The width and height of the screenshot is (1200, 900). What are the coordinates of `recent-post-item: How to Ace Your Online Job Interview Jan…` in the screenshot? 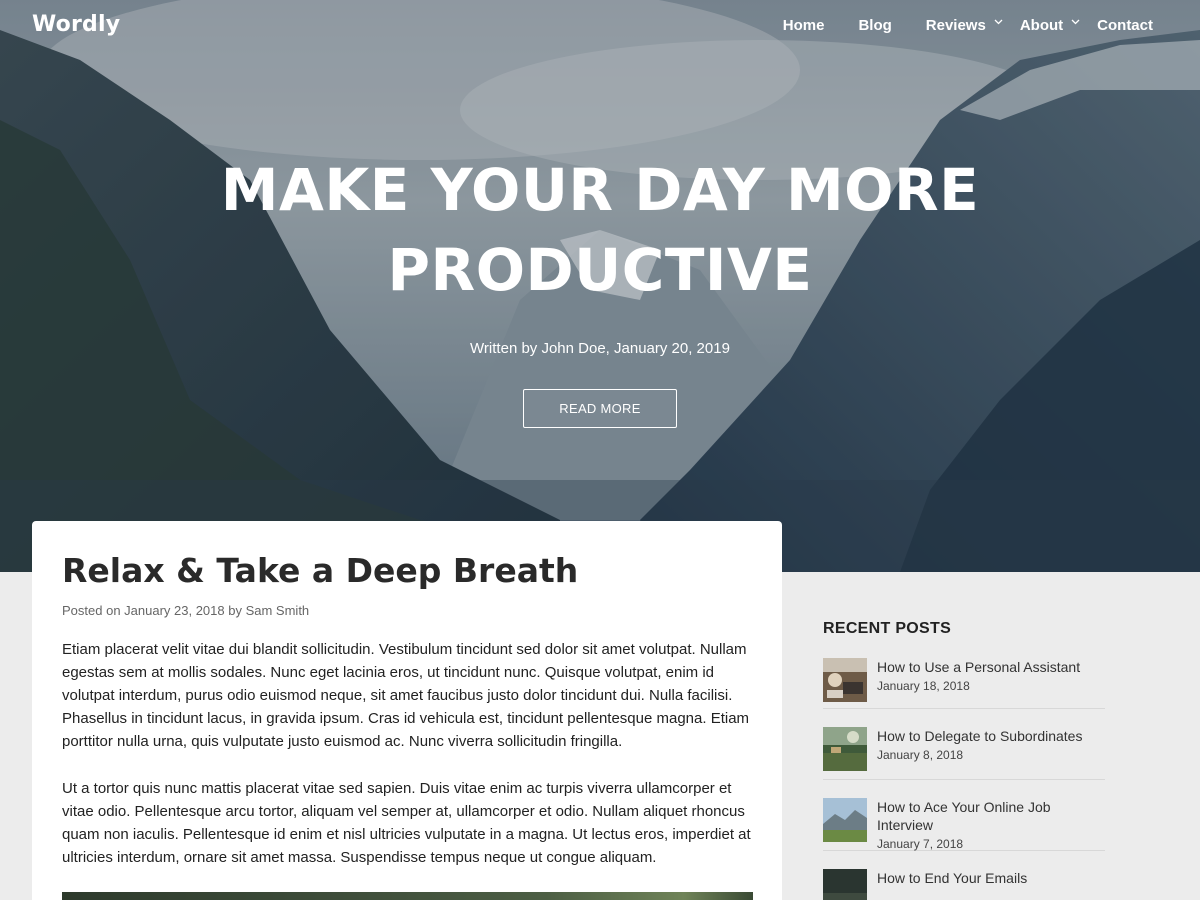 It's located at (964, 815).